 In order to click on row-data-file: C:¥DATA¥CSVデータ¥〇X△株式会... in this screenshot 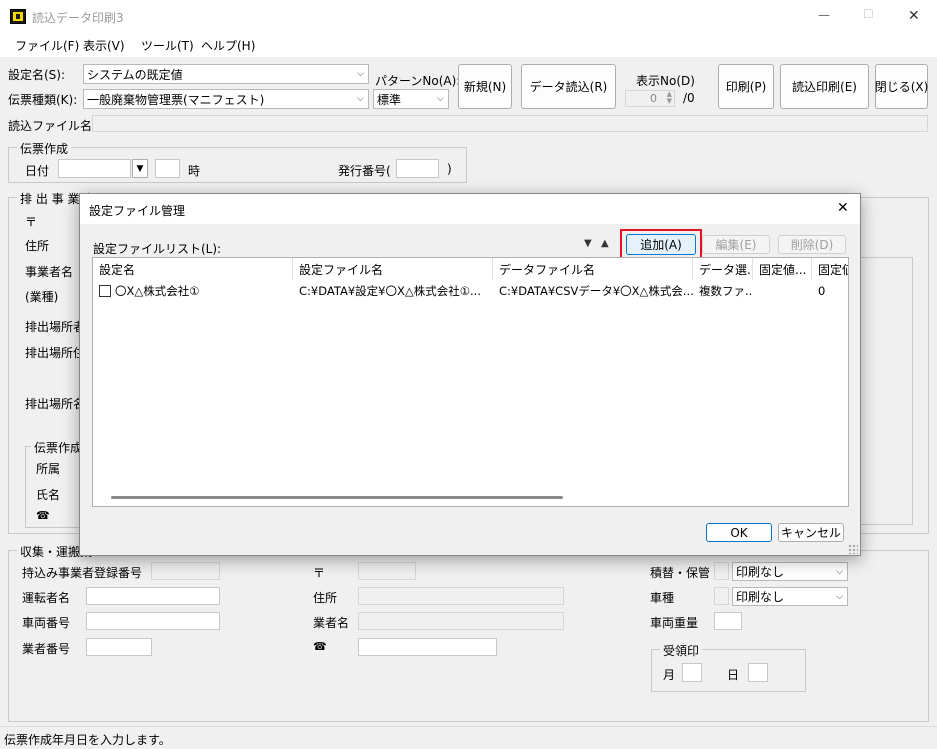, I will do `click(596, 291)`.